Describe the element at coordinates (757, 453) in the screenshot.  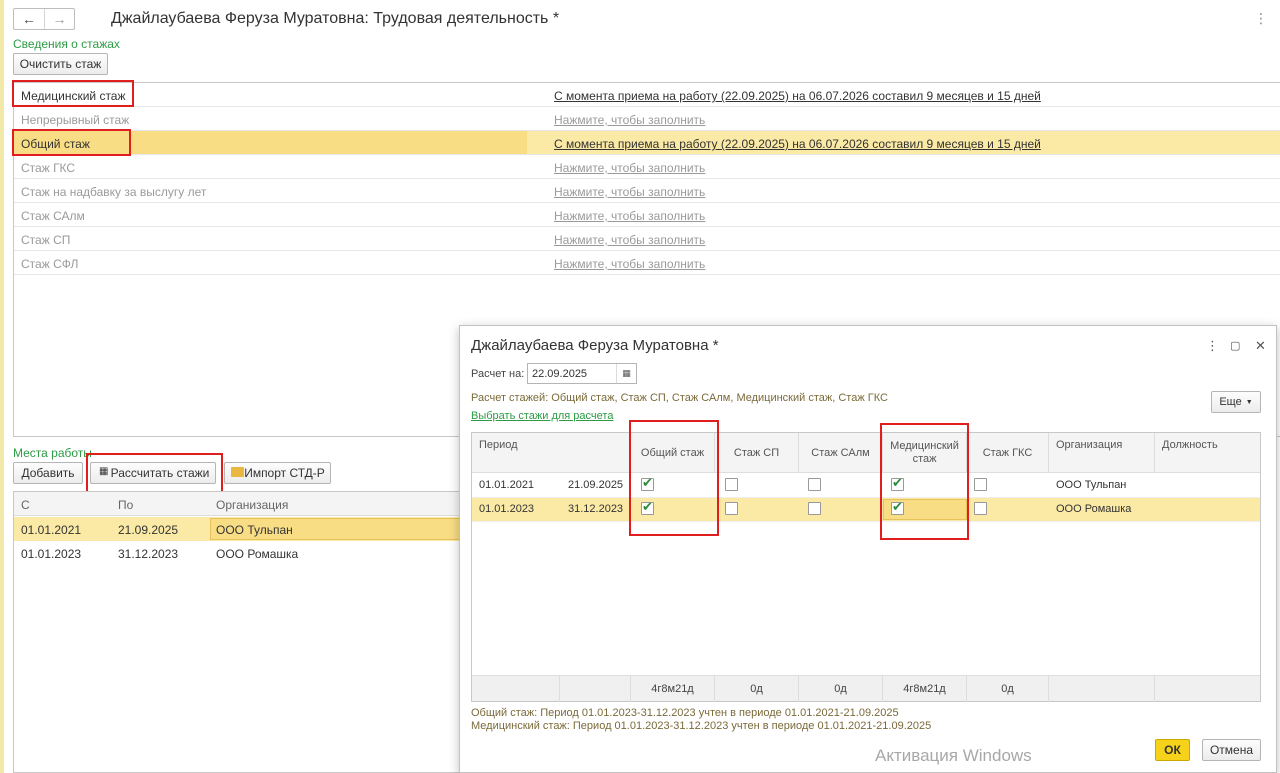
I see `column-header-sp: Стаж СП` at that location.